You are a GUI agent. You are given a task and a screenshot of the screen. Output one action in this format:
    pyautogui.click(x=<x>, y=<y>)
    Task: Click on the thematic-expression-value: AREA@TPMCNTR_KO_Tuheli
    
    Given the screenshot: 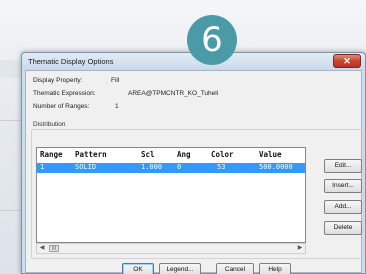 What is the action you would take?
    pyautogui.click(x=173, y=93)
    